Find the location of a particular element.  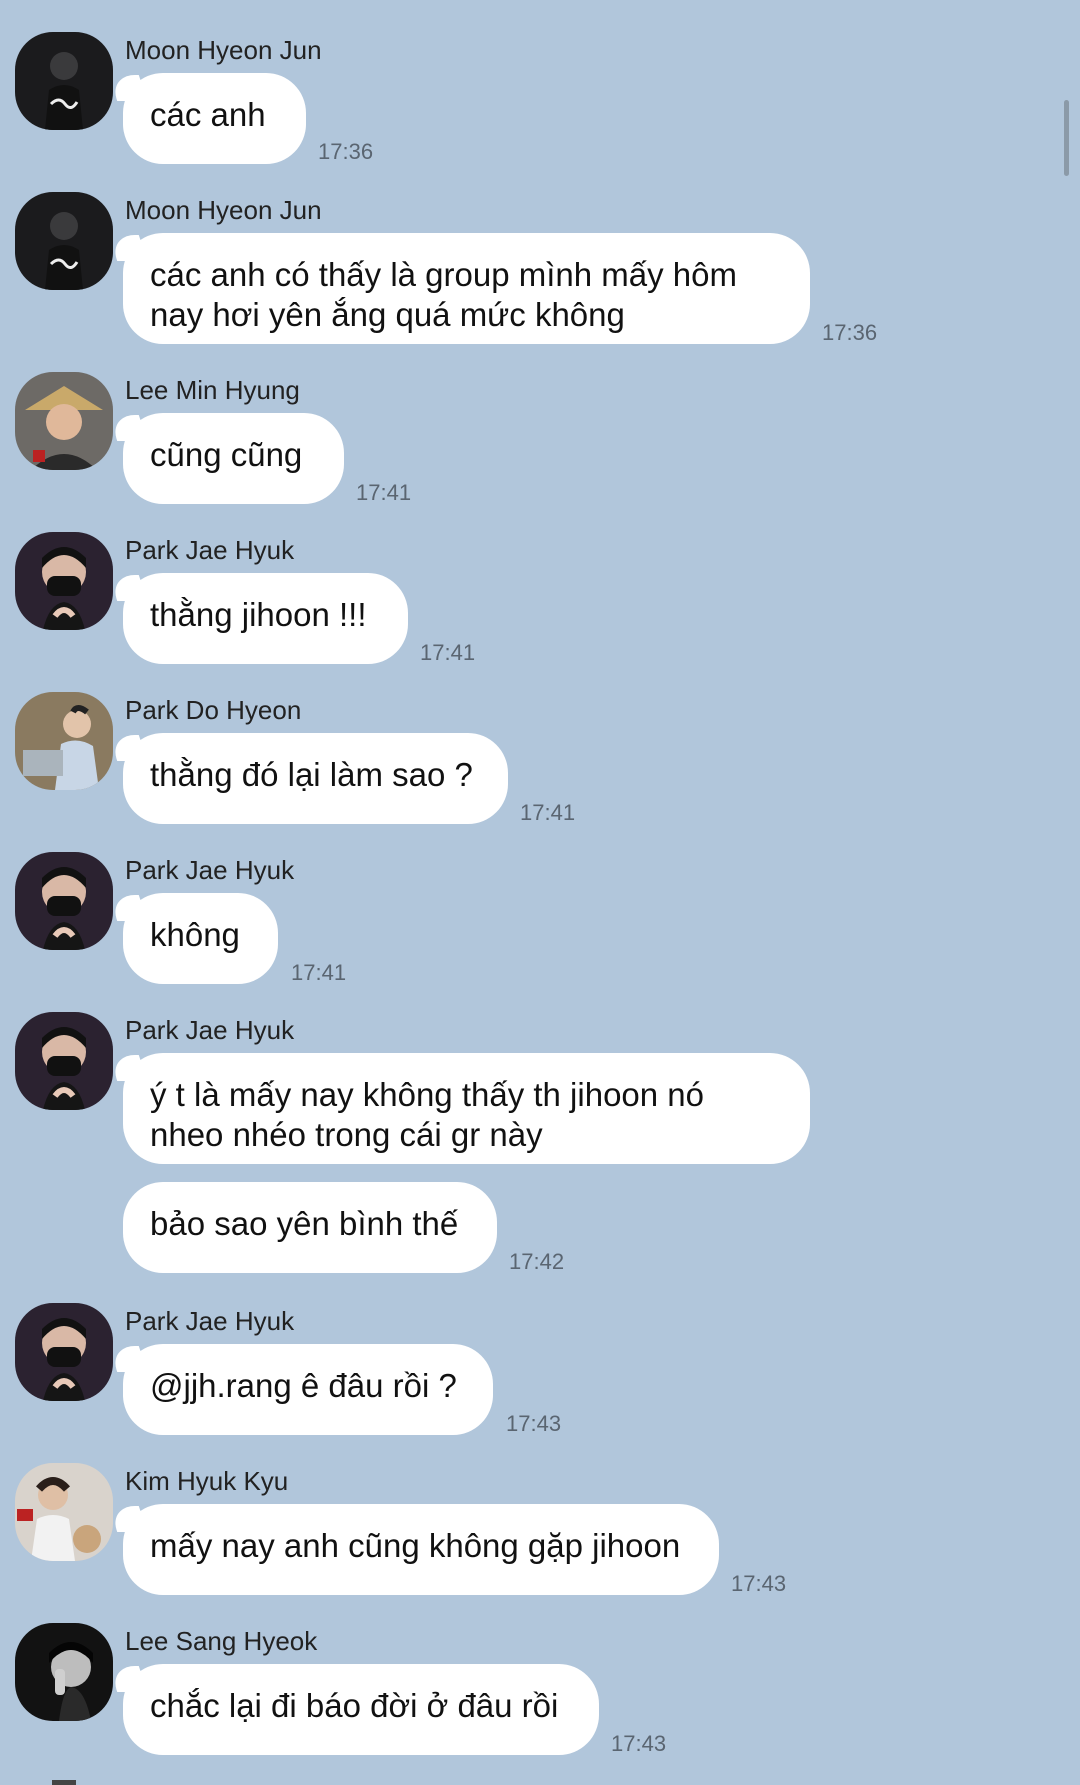

avatar-park-do-hyeon is located at coordinates (64, 741).